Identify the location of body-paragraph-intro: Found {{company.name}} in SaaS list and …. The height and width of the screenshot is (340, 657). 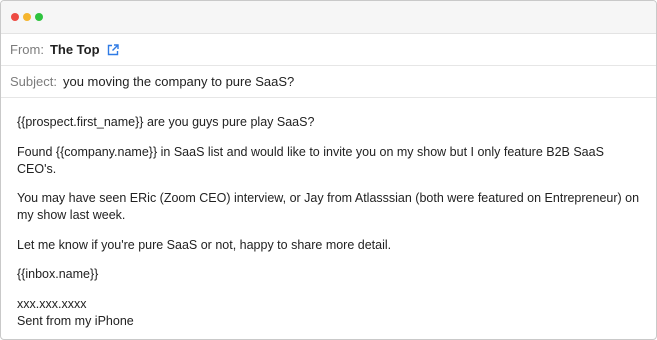
(310, 160).